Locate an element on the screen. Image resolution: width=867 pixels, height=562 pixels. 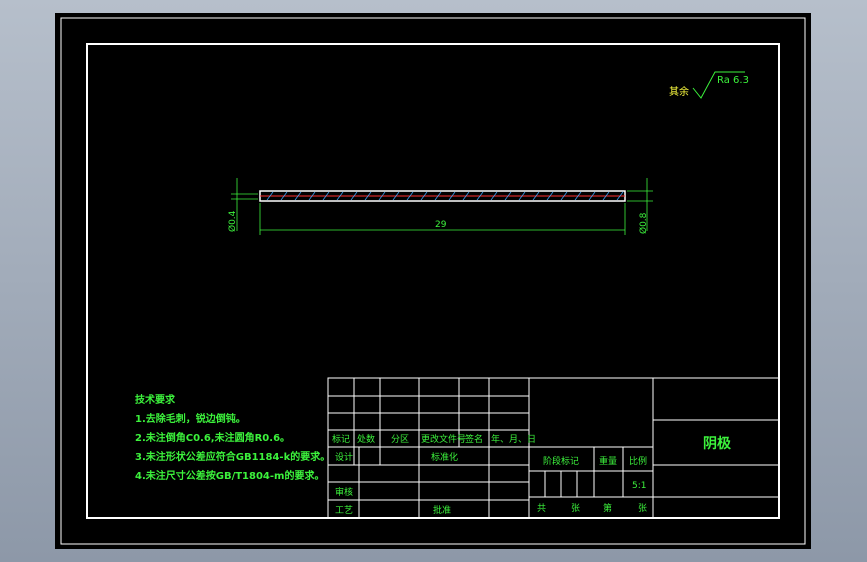
part-name: 阴极 is located at coordinates (717, 443).